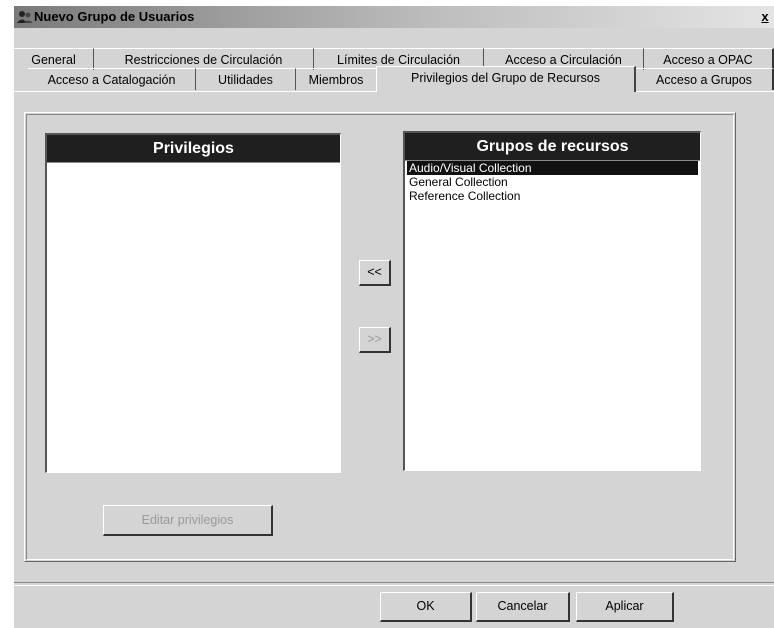 This screenshot has height=628, width=774. I want to click on footer-separator, so click(394, 584).